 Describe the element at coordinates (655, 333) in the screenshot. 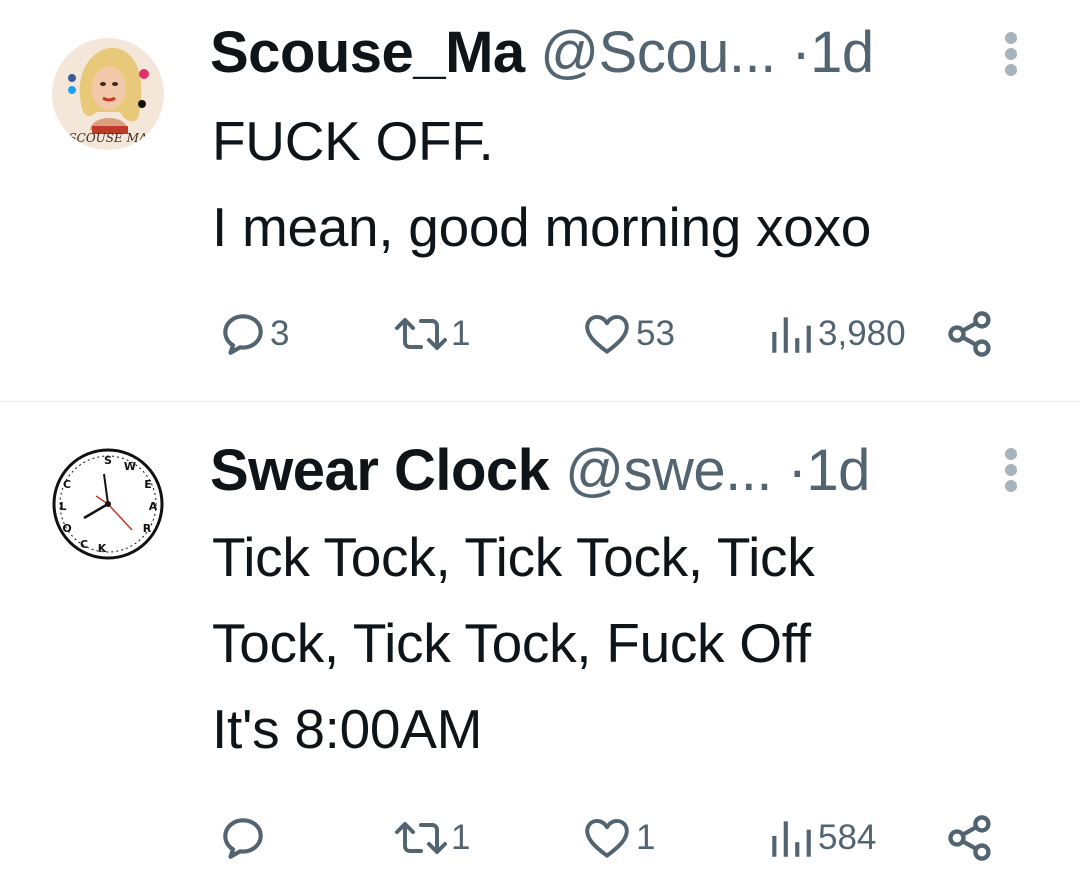

I see `like-count: 53` at that location.